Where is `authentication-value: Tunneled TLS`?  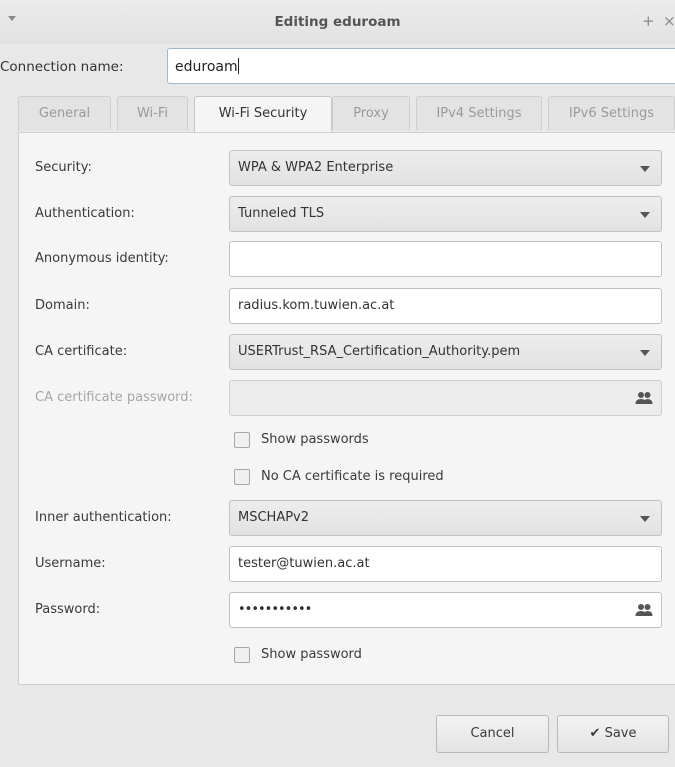
authentication-value: Tunneled TLS is located at coordinates (281, 213).